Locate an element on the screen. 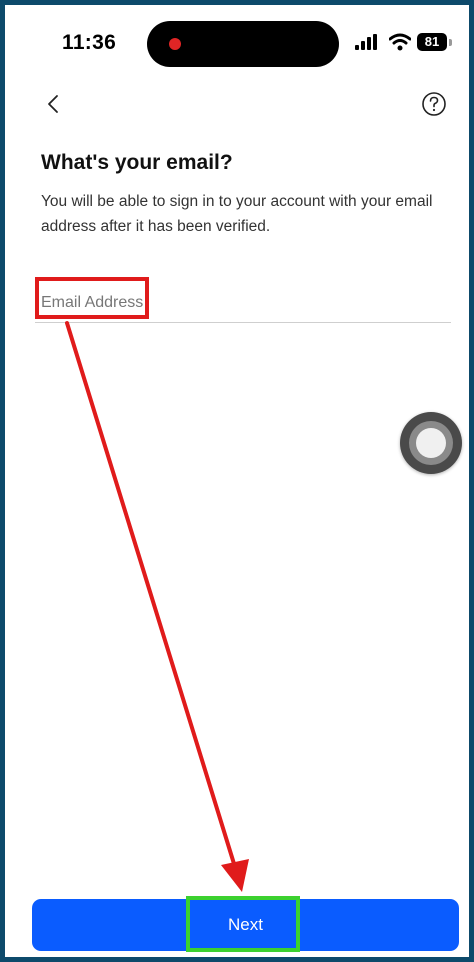 This screenshot has height=962, width=474. assistive-touch-button is located at coordinates (431, 443).